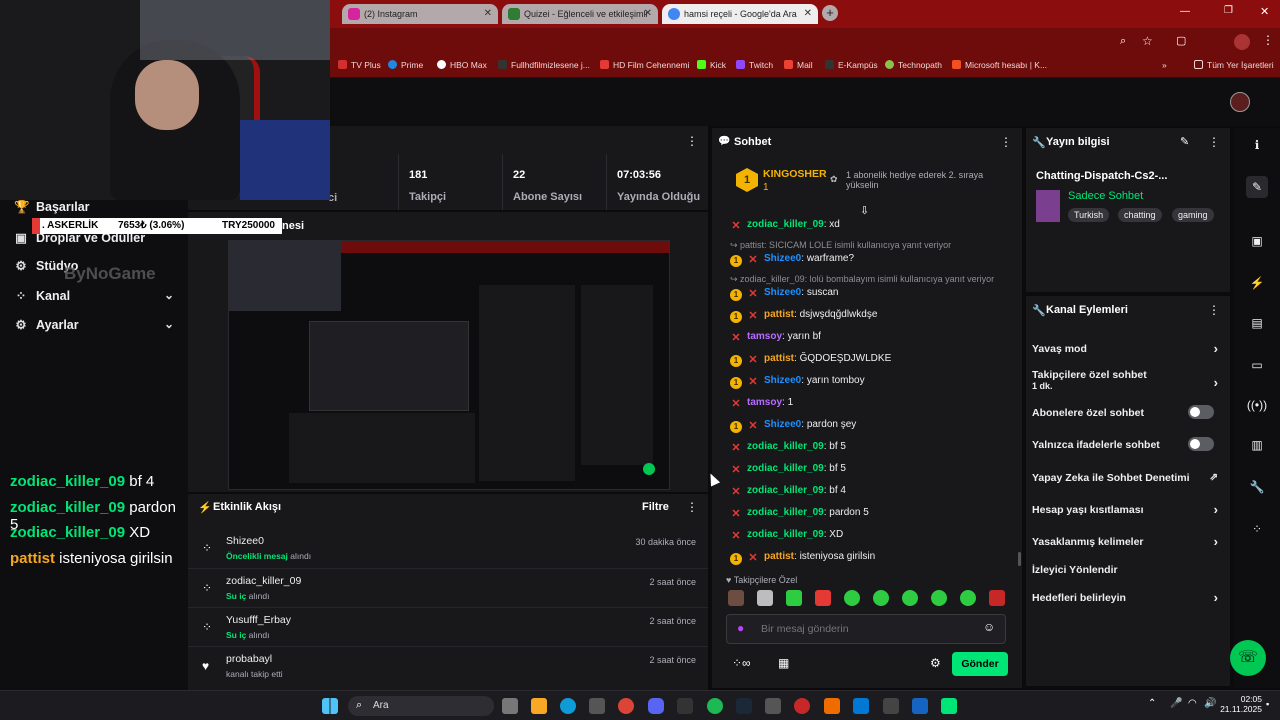 The height and width of the screenshot is (720, 1280). What do you see at coordinates (420, 14) in the screenshot?
I see `browser-tab-instagram: (2) Instagram ✕` at bounding box center [420, 14].